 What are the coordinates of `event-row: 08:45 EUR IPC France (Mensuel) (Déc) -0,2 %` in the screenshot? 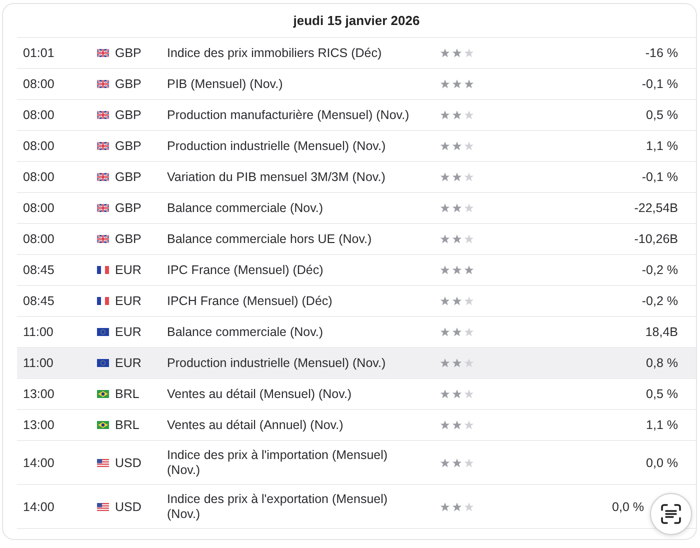 It's located at (356, 270).